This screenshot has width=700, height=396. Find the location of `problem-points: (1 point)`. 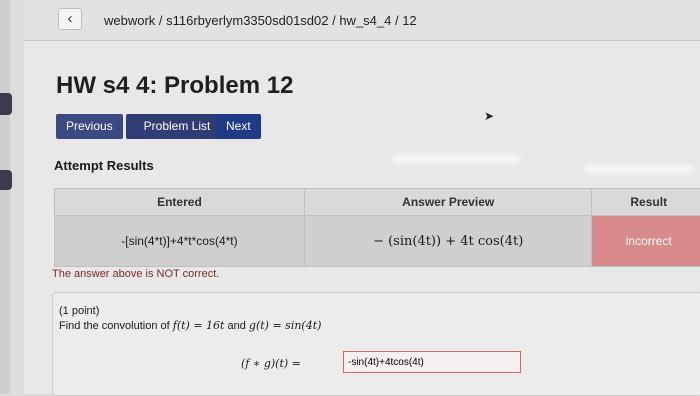

problem-points: (1 point) is located at coordinates (79, 311).